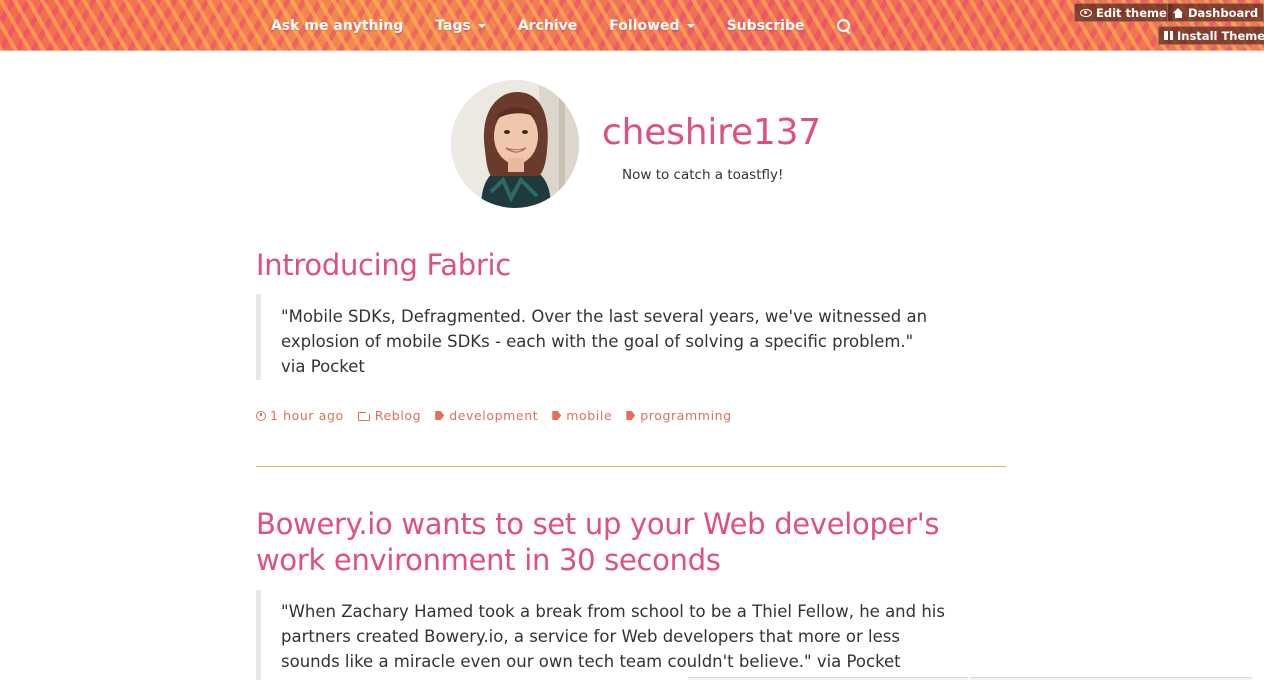  I want to click on nav-item-label: Archive, so click(547, 25).